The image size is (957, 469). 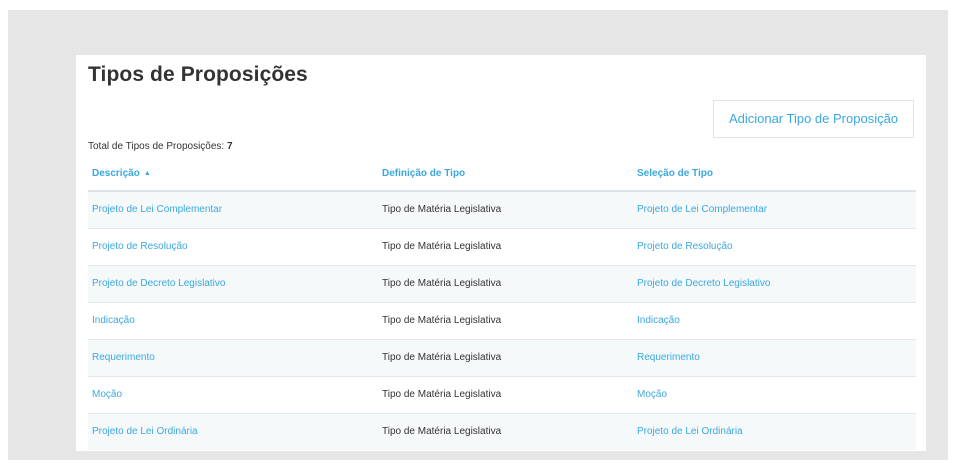 What do you see at coordinates (703, 283) in the screenshot?
I see `selecao-link: Projeto de Decreto Legislativo` at bounding box center [703, 283].